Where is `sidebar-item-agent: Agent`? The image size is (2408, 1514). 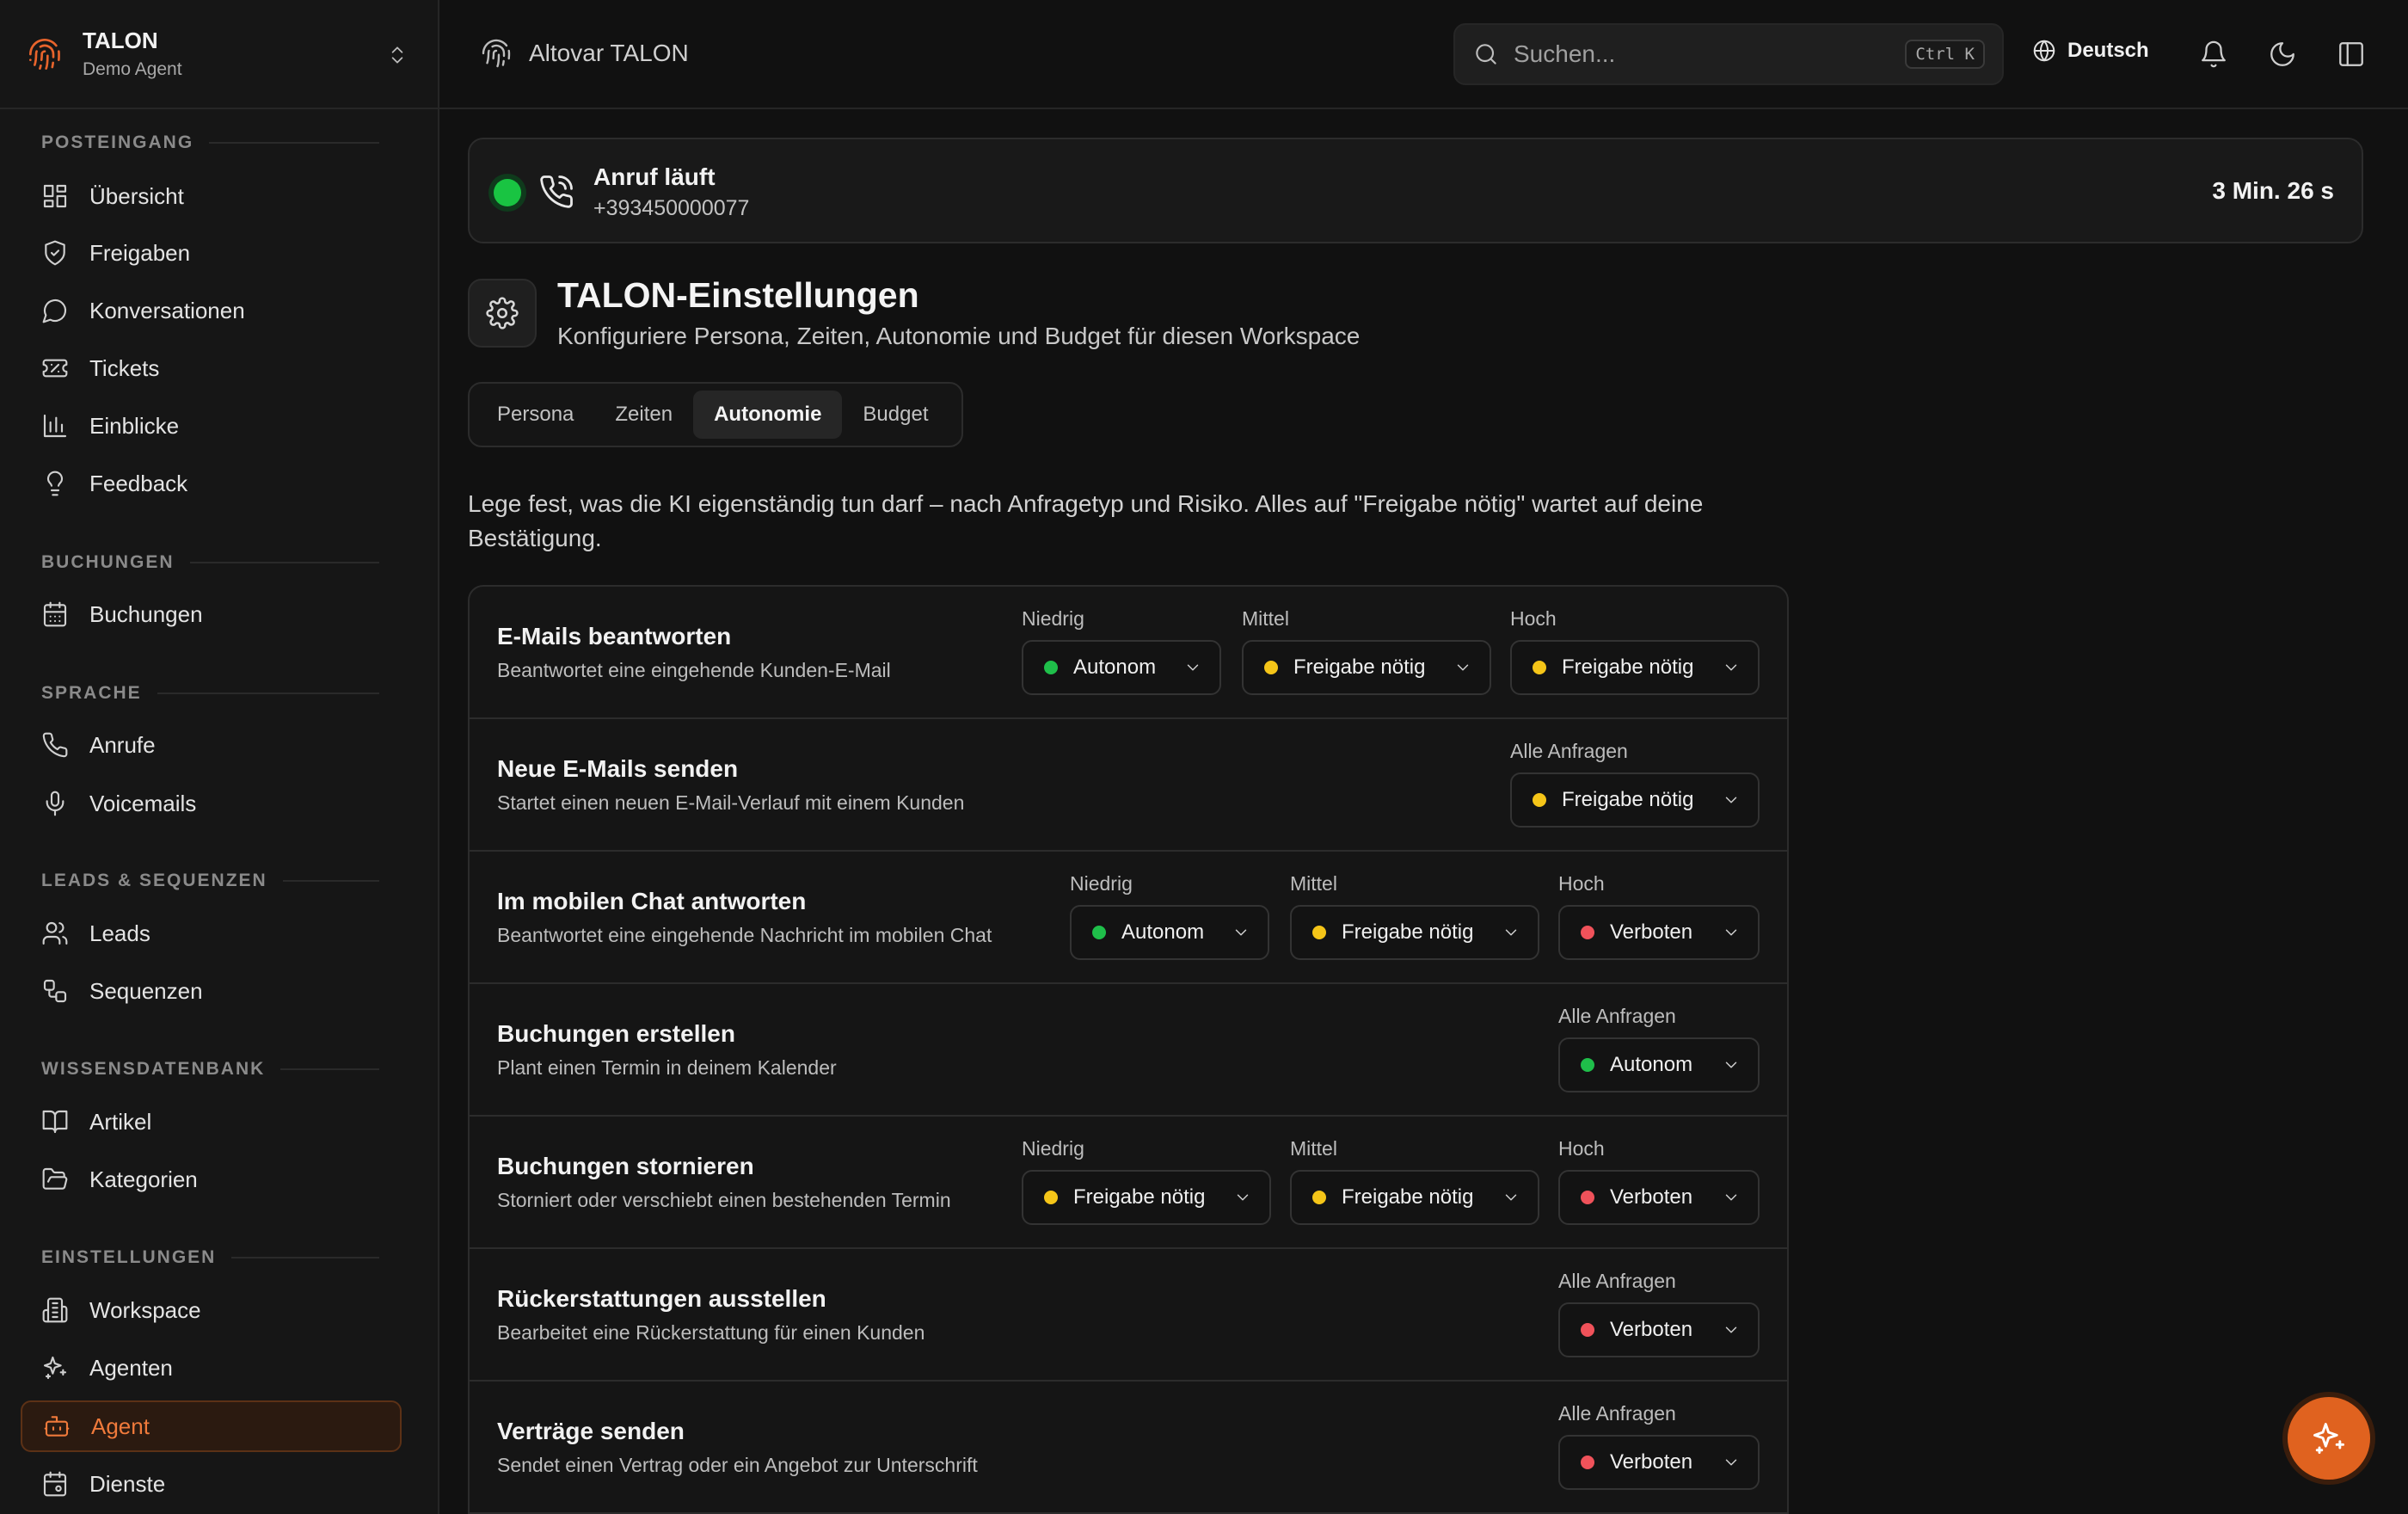
sidebar-item-agent: Agent is located at coordinates (211, 1426).